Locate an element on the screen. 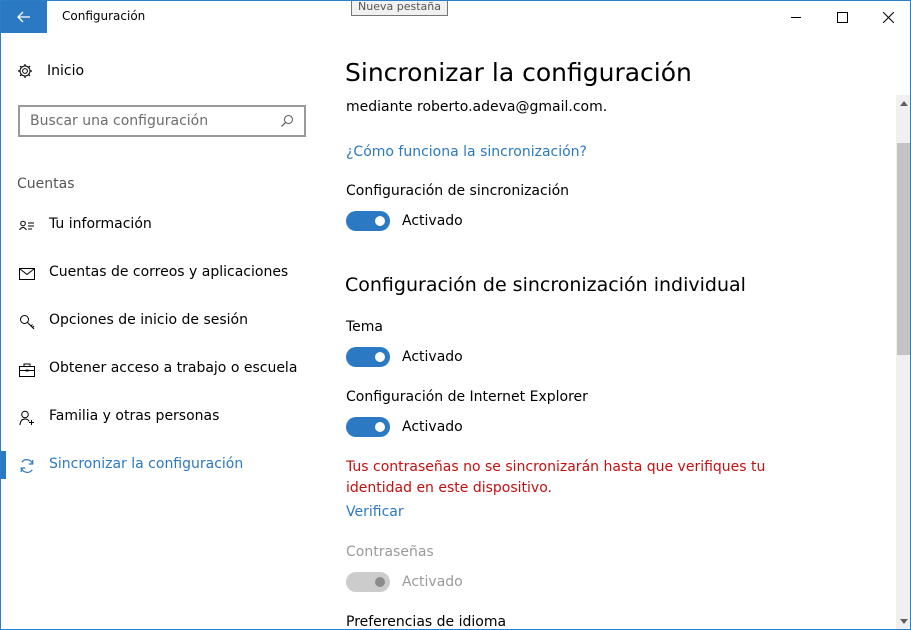 This screenshot has height=630, width=911. home-label: Inicio is located at coordinates (66, 71).